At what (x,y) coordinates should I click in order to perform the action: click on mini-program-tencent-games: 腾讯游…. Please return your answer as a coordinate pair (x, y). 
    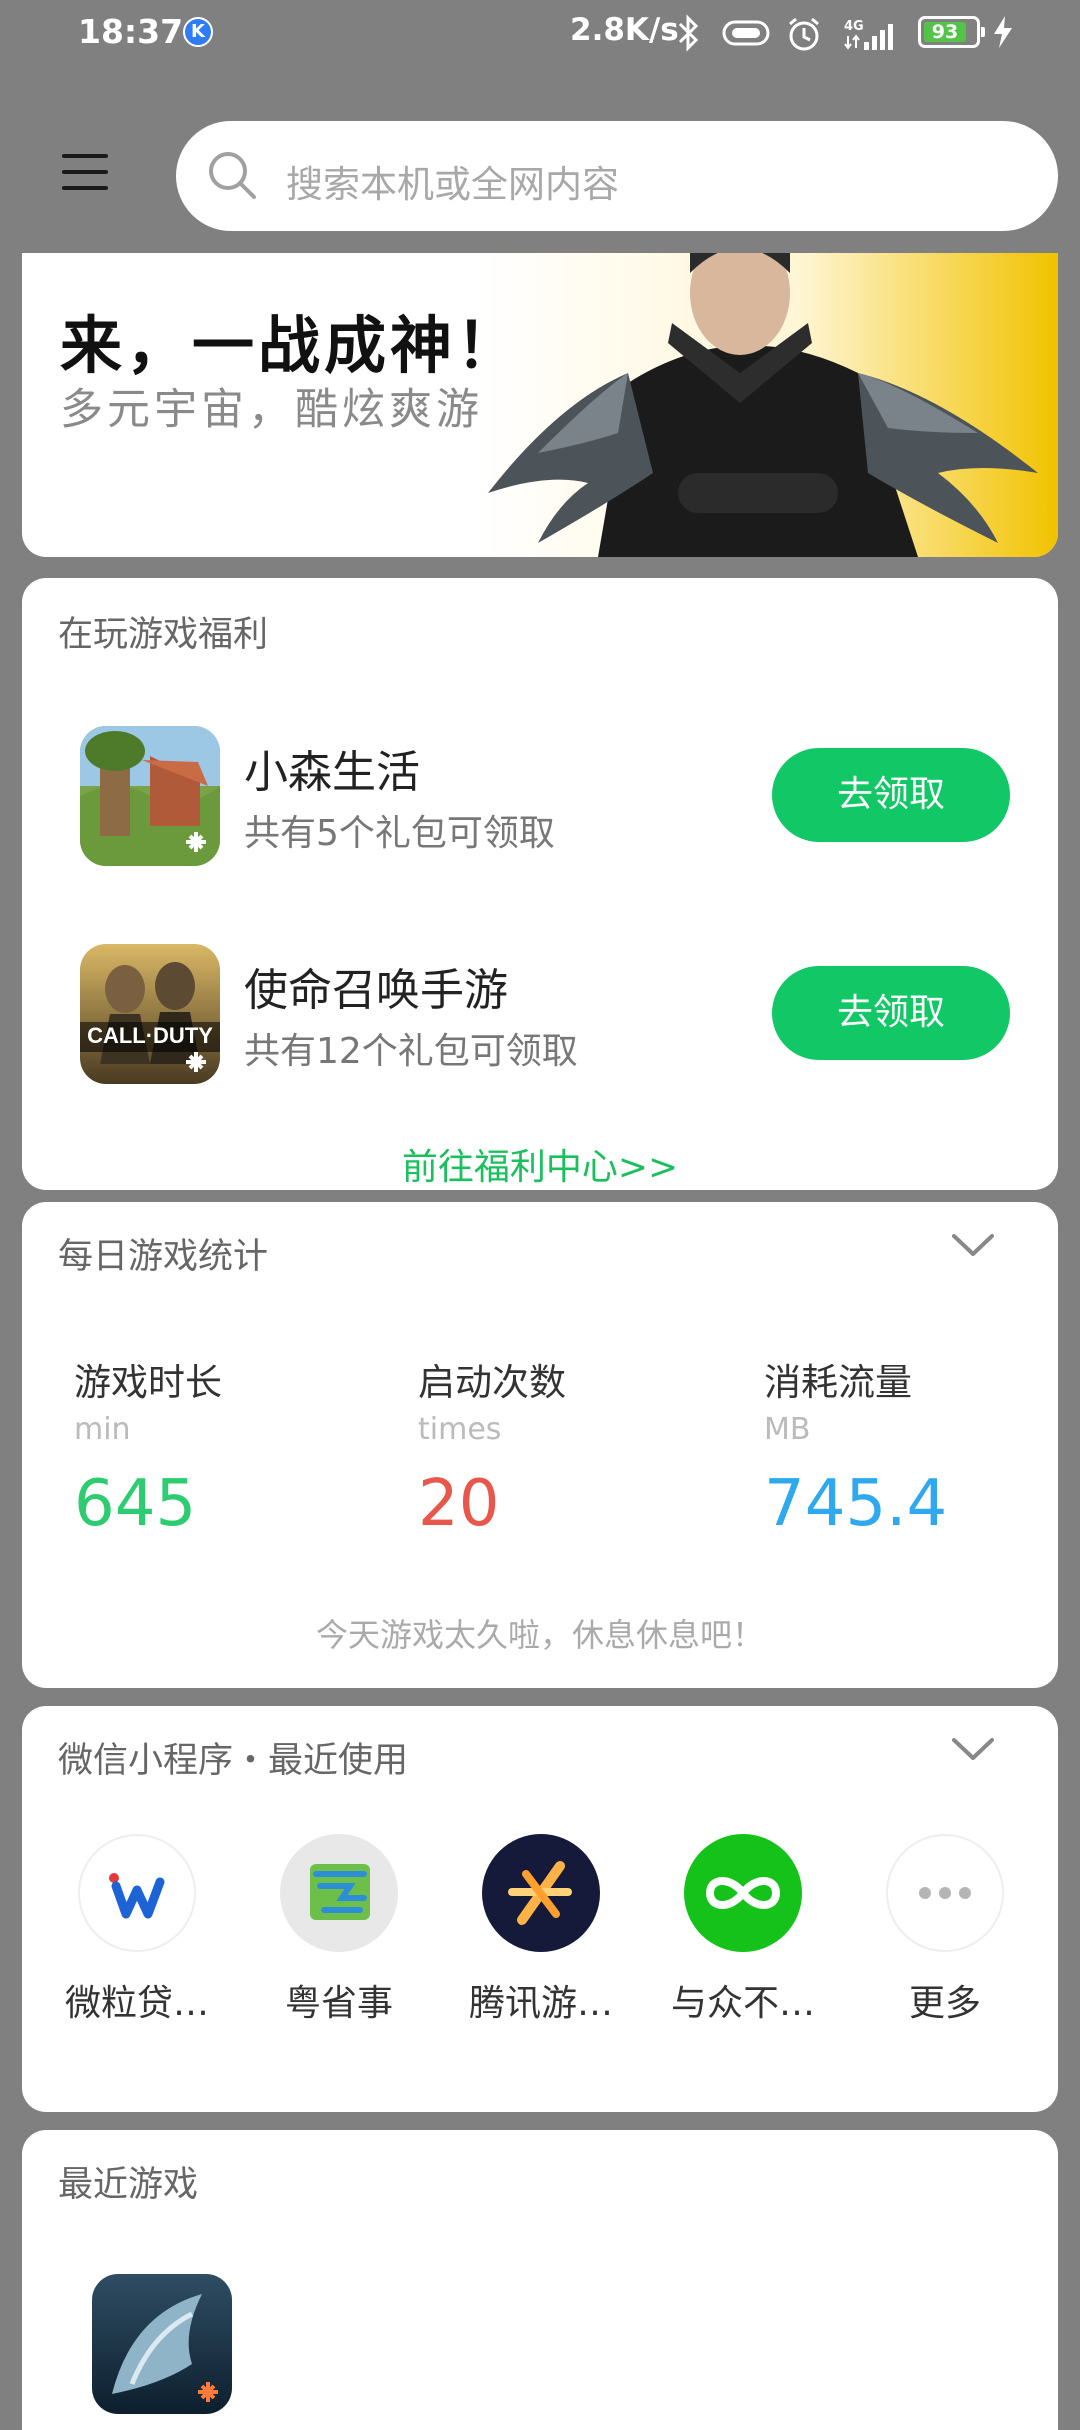
    Looking at the image, I should click on (541, 1930).